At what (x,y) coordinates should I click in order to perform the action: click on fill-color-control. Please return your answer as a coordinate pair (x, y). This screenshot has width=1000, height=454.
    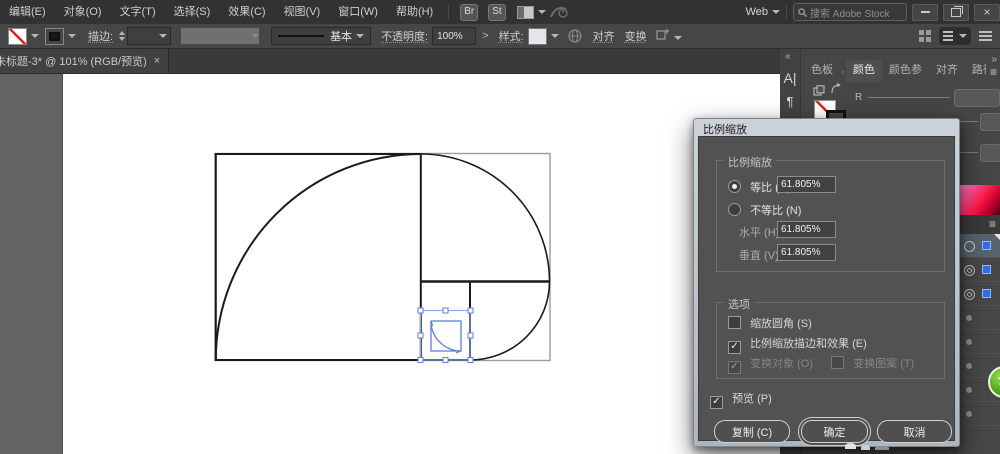
    Looking at the image, I should click on (23, 36).